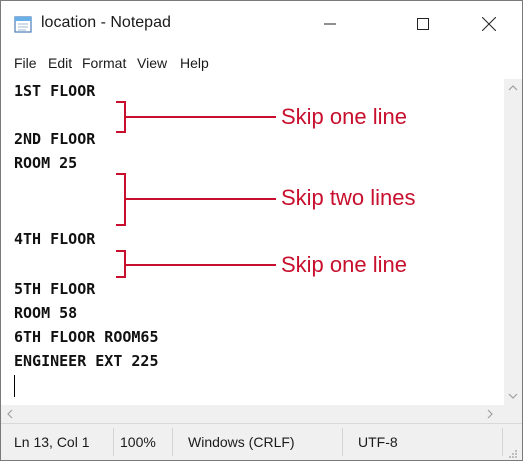 This screenshot has height=461, width=523. Describe the element at coordinates (490, 415) in the screenshot. I see `scroll-right-icon` at that location.